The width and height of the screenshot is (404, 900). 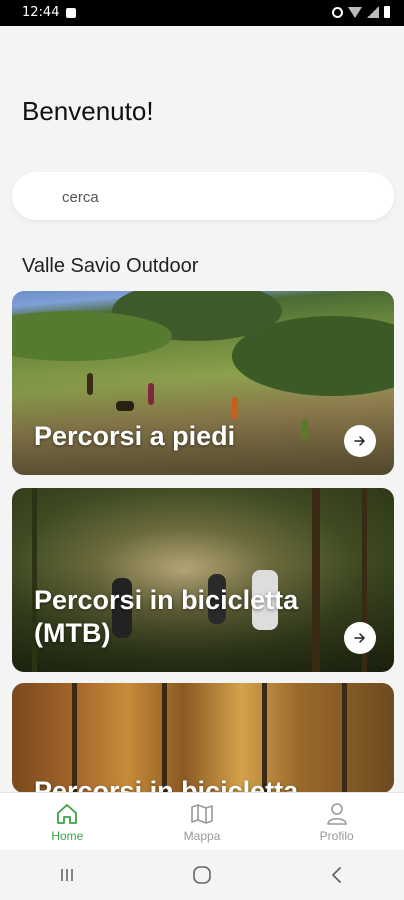 I want to click on home-icon, so click(x=67, y=814).